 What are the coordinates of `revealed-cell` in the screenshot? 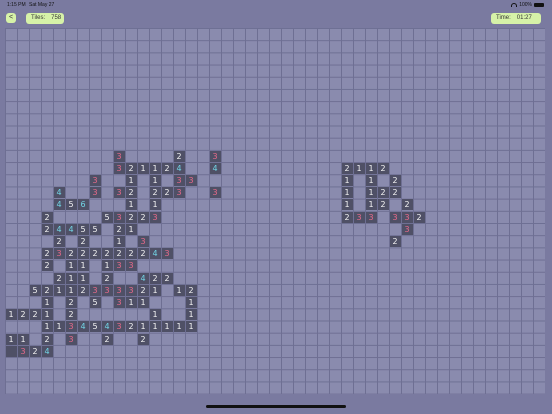 It's located at (11, 351).